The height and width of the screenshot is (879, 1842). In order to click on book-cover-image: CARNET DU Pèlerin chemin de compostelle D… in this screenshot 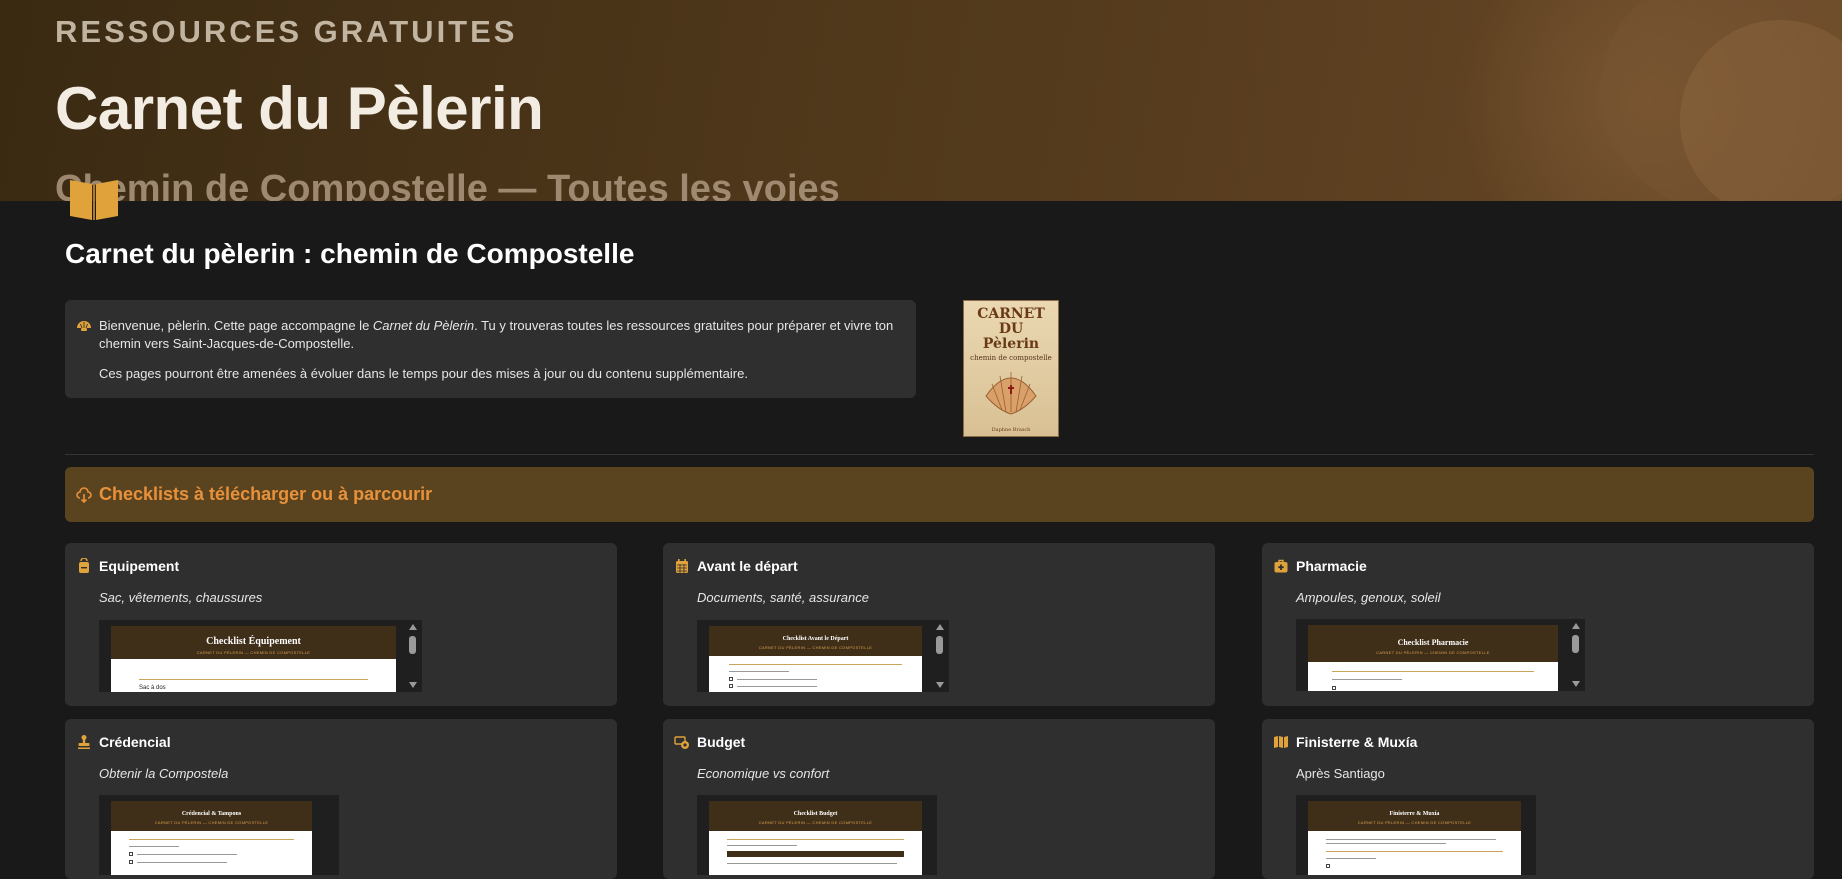, I will do `click(1011, 368)`.